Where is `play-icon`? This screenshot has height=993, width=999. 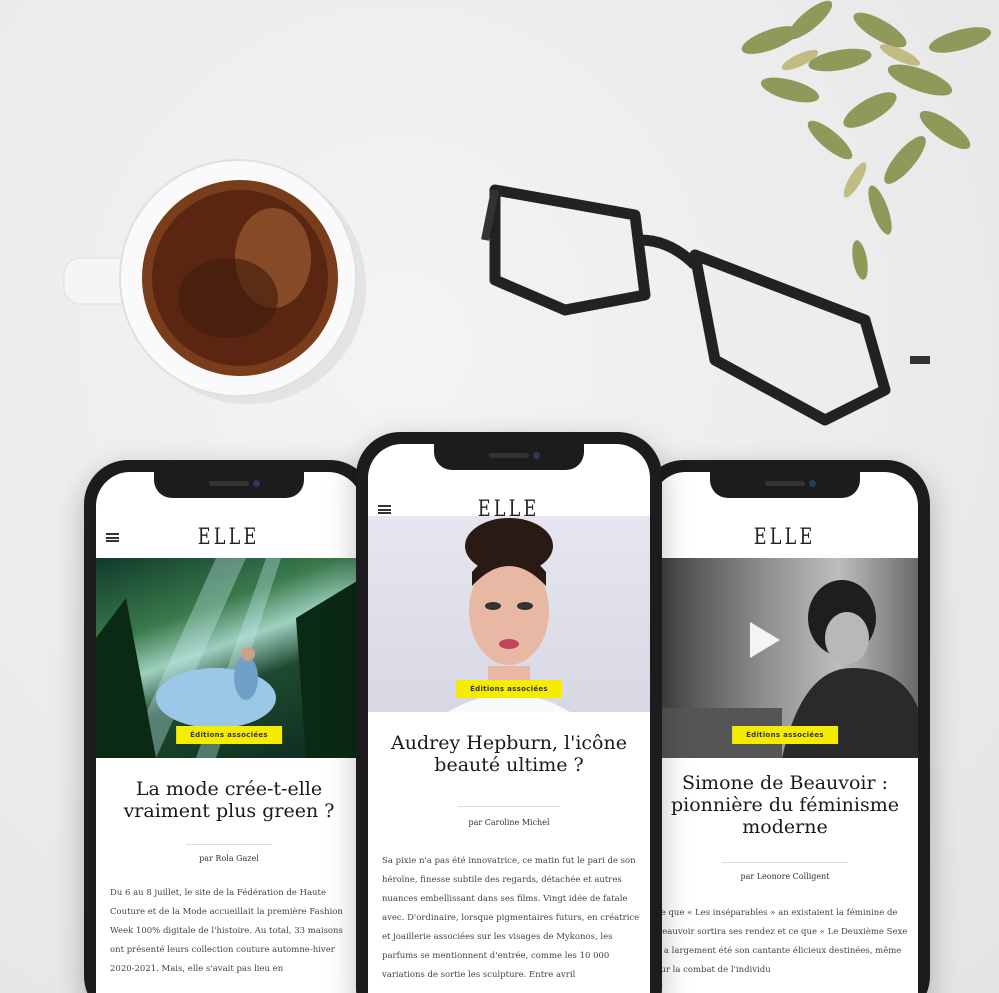 play-icon is located at coordinates (762, 640).